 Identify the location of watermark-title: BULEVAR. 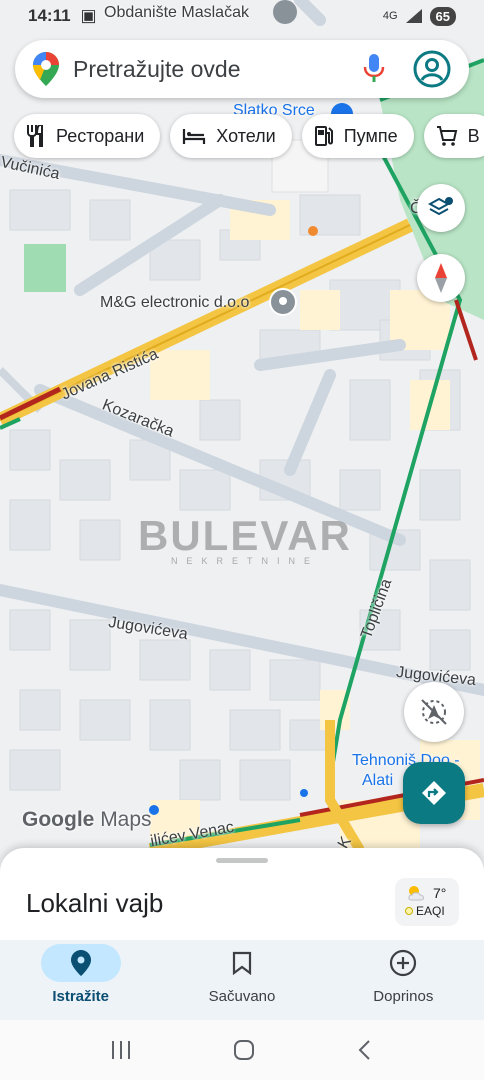
(245, 535).